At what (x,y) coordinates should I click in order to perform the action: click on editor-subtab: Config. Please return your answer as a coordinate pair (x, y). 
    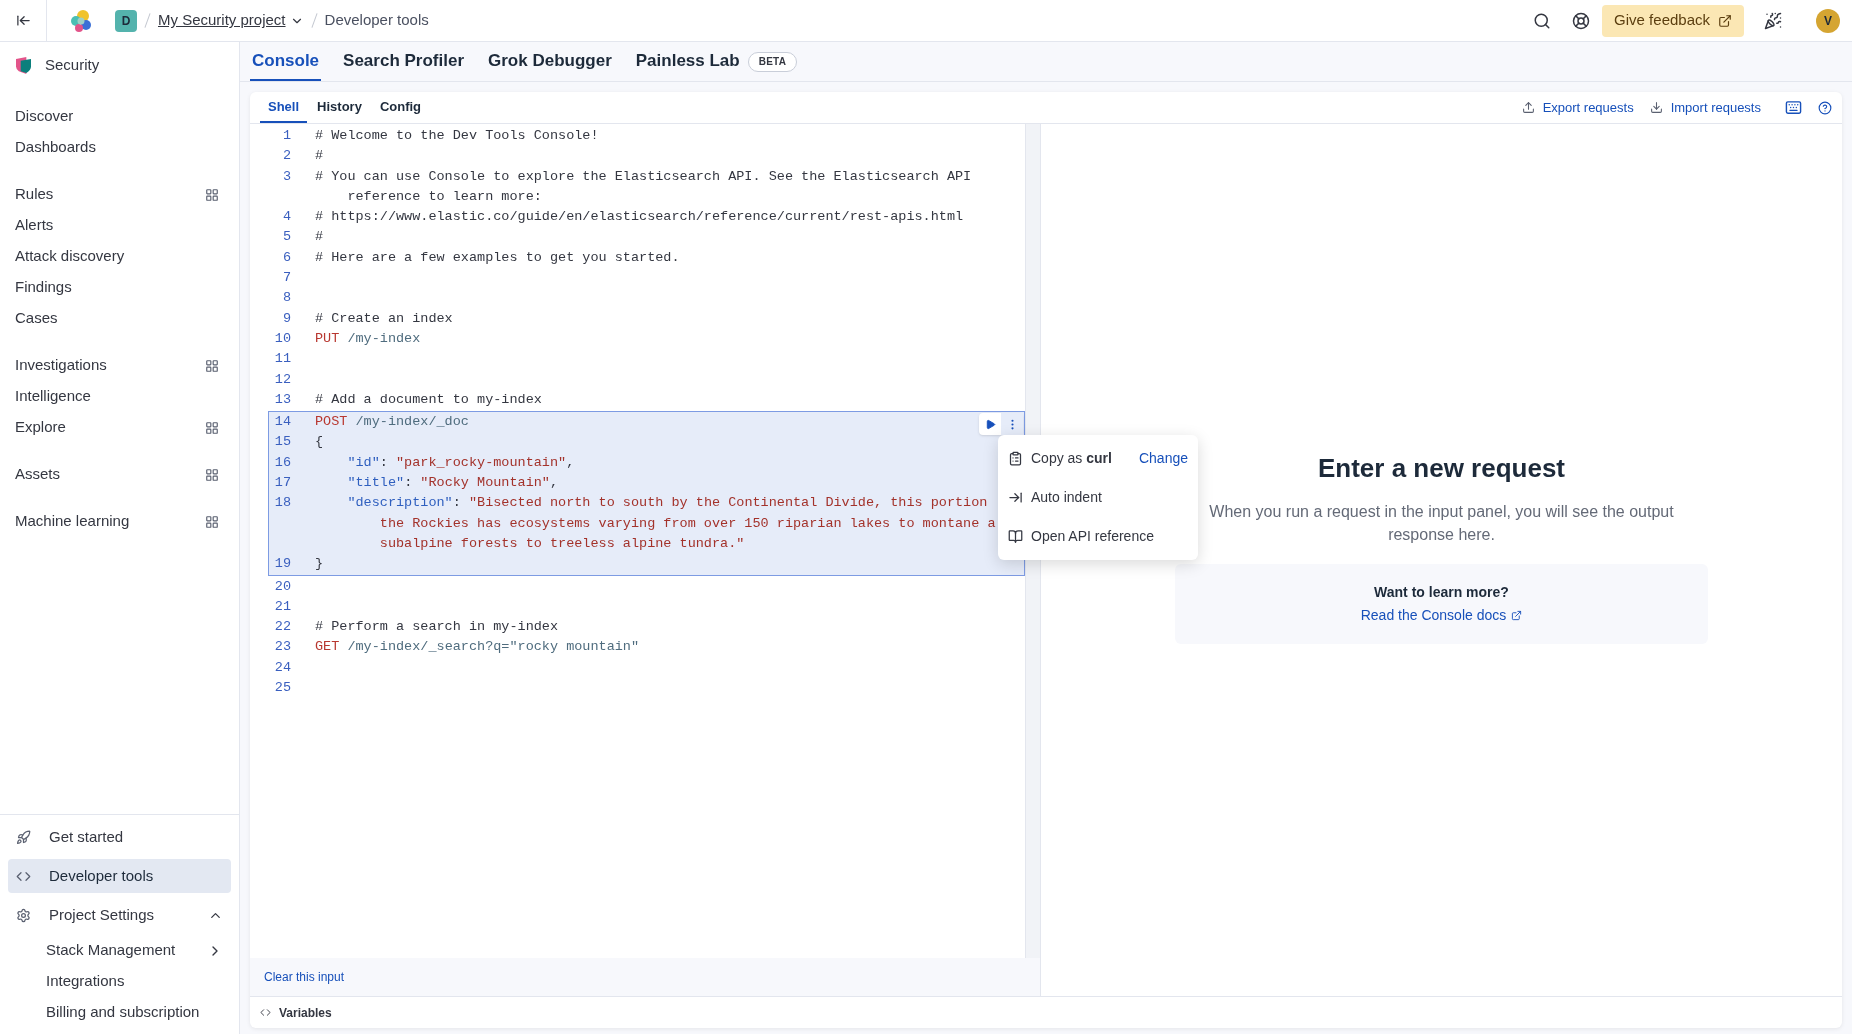
    Looking at the image, I should click on (400, 107).